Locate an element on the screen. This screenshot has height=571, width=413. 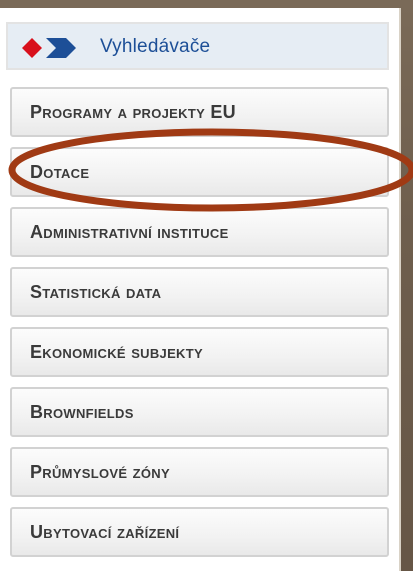
menu-item-label: Brownfields is located at coordinates (82, 412).